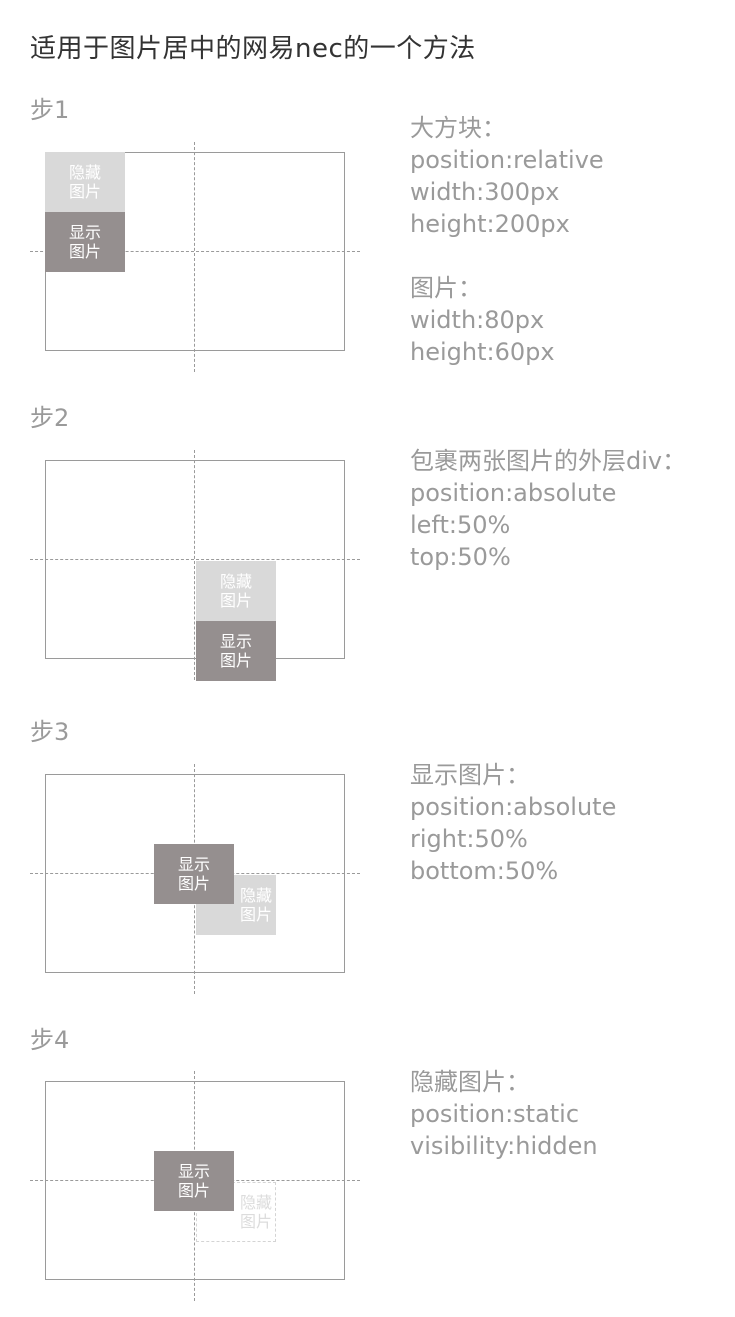 This screenshot has width=735, height=1317. Describe the element at coordinates (504, 1146) in the screenshot. I see `note-line: visibility:hidden` at that location.